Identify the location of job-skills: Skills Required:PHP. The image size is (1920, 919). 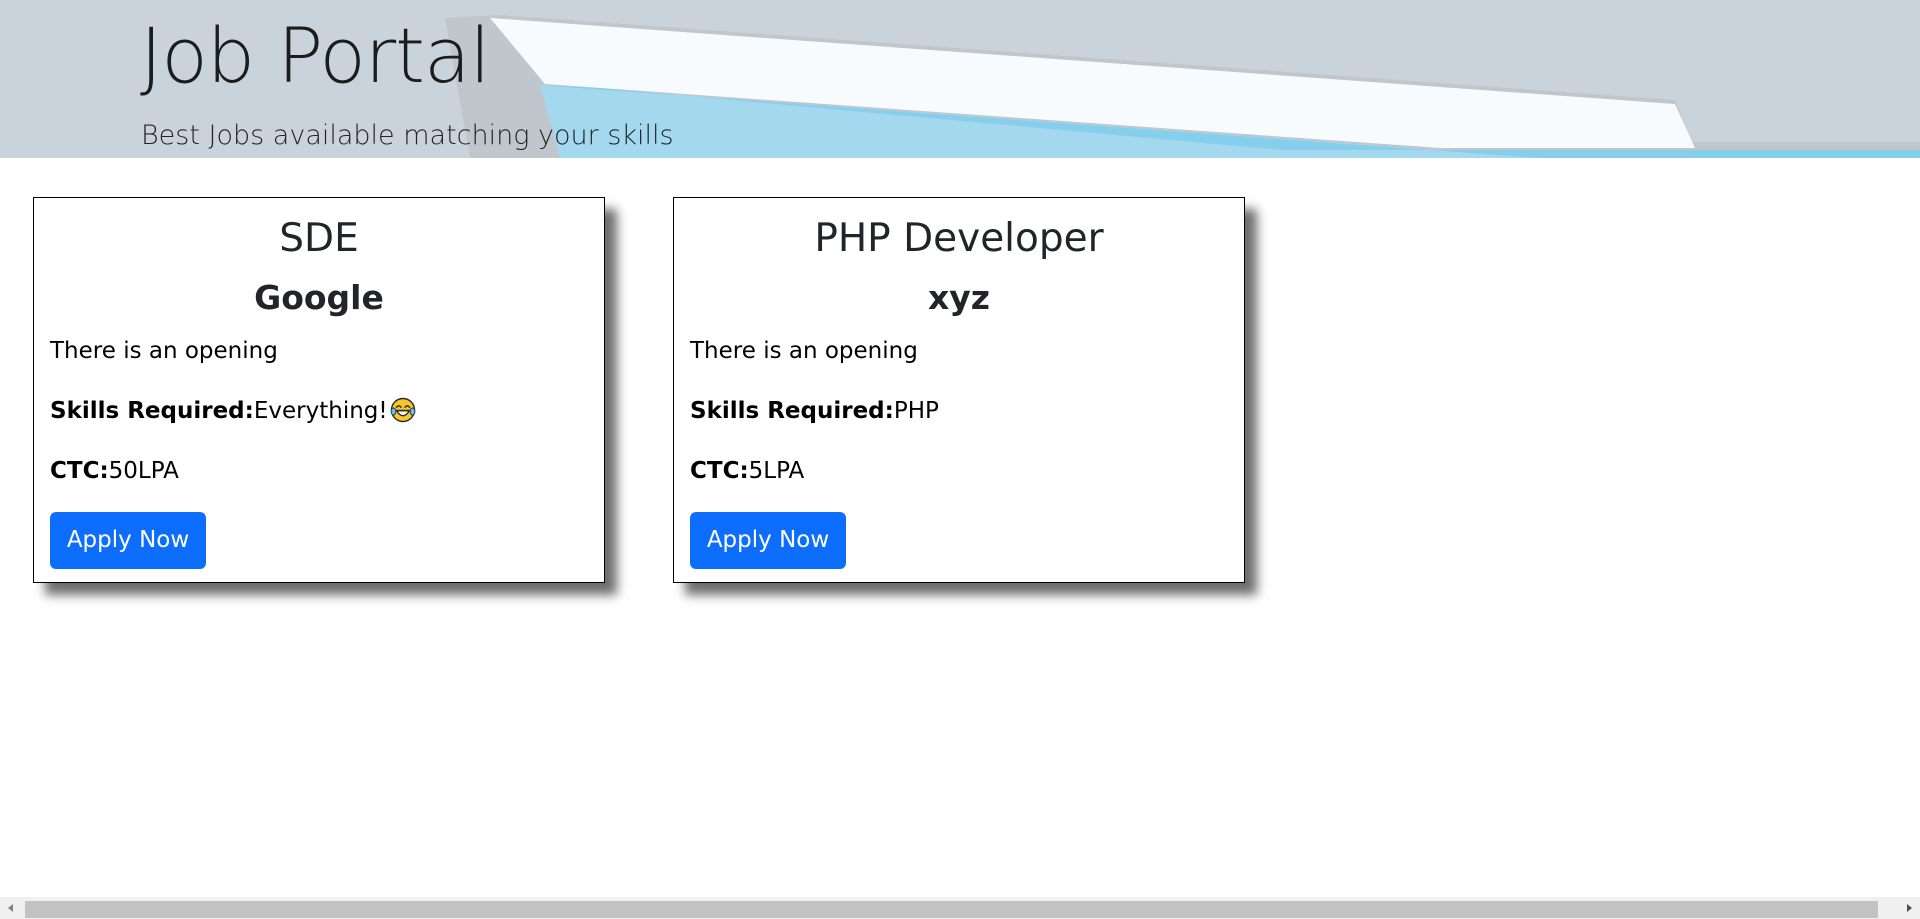
(814, 411).